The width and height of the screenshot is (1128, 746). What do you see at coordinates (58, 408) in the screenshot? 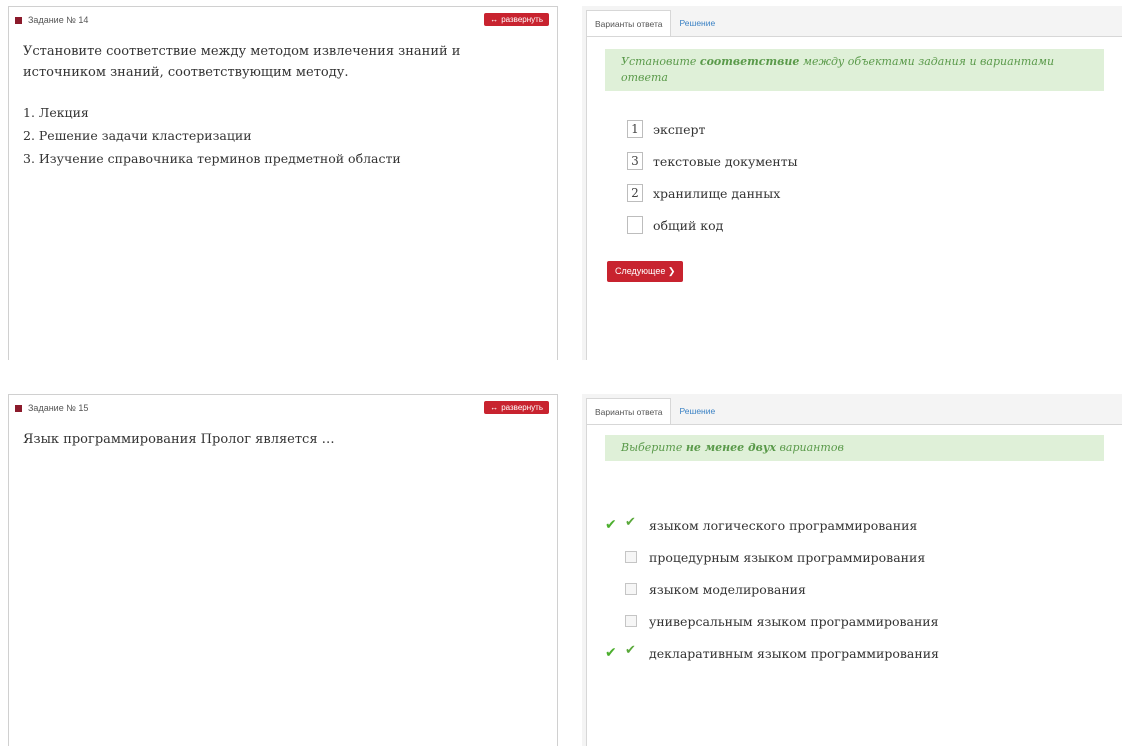
I see `task-title: Задание № 15` at bounding box center [58, 408].